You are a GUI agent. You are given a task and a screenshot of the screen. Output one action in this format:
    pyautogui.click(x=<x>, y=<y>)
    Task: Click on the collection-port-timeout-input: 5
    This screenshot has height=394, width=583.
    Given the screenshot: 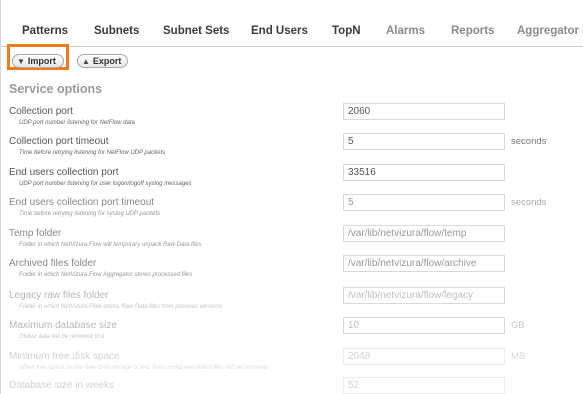 What is the action you would take?
    pyautogui.click(x=424, y=141)
    